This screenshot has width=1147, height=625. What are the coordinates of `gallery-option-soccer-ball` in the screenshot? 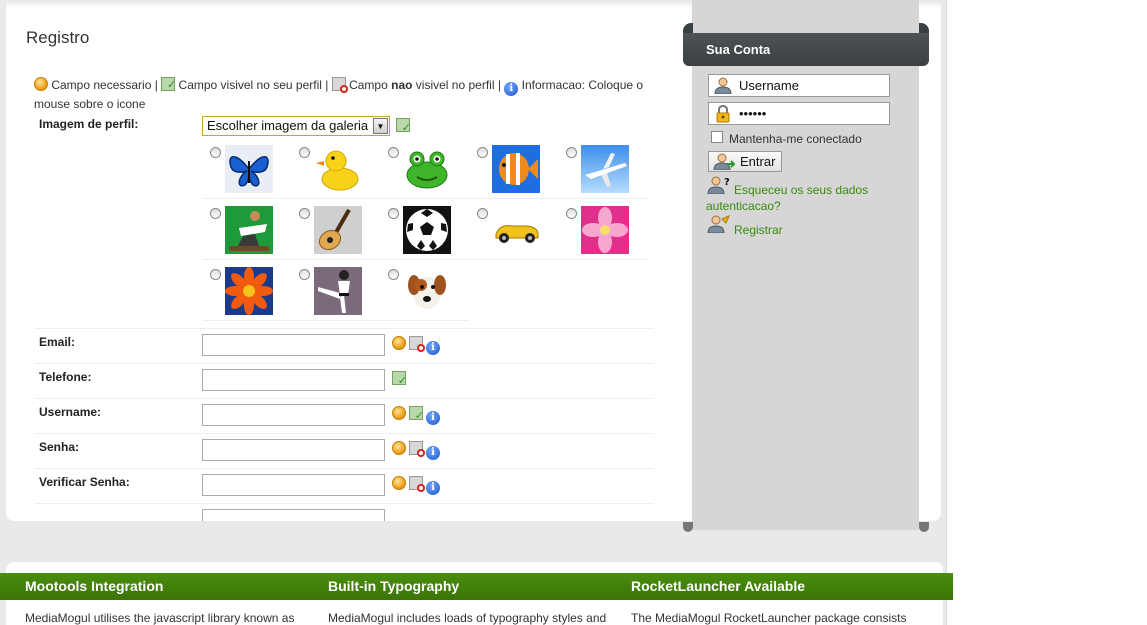 It's located at (424, 230).